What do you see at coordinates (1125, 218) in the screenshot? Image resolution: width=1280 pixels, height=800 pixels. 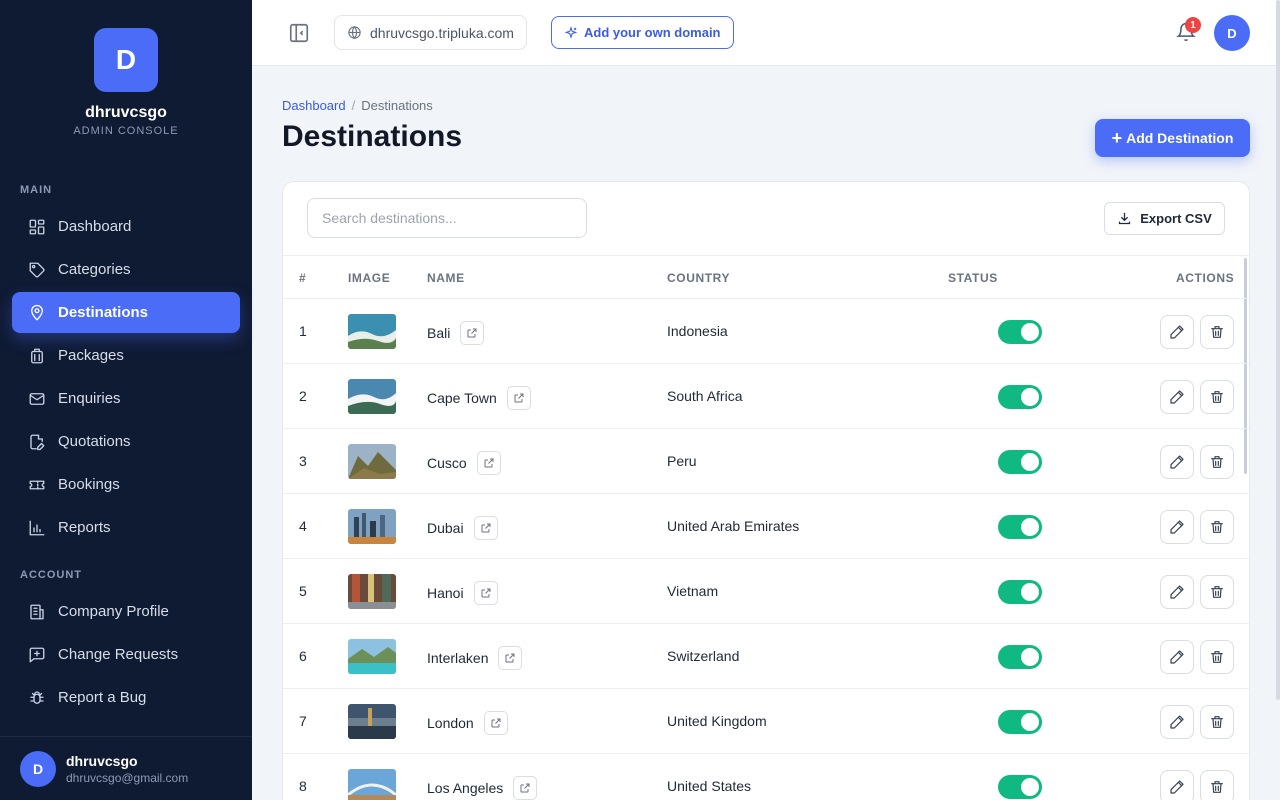 I see `download-icon` at bounding box center [1125, 218].